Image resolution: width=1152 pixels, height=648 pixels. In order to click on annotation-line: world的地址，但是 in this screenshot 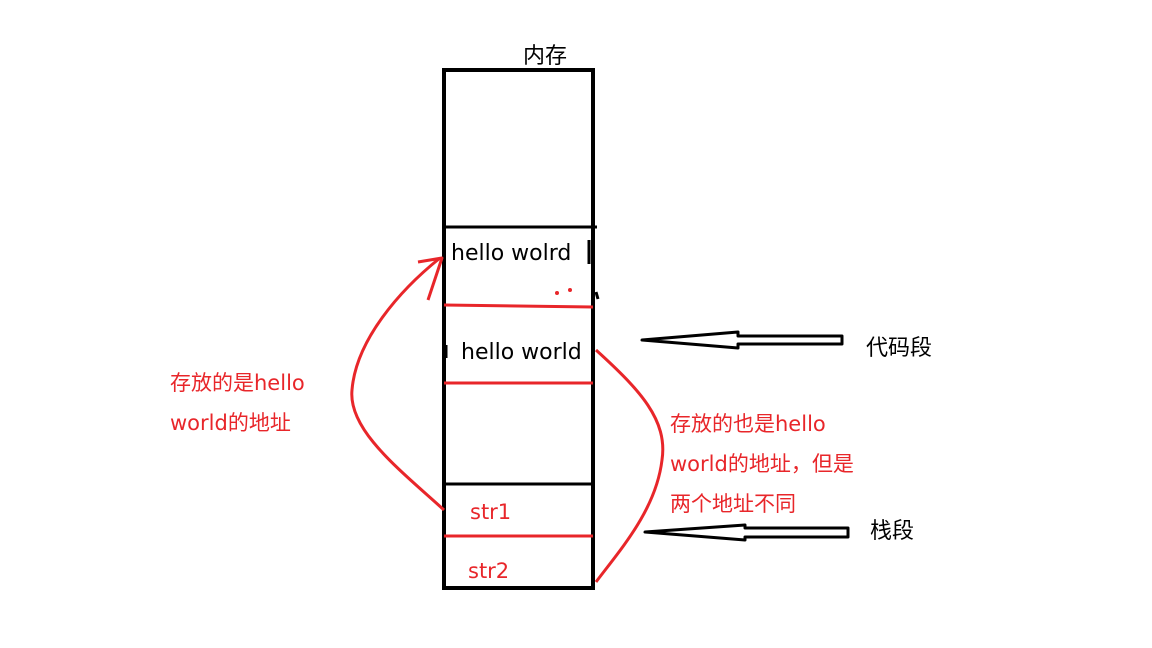, I will do `click(762, 464)`.